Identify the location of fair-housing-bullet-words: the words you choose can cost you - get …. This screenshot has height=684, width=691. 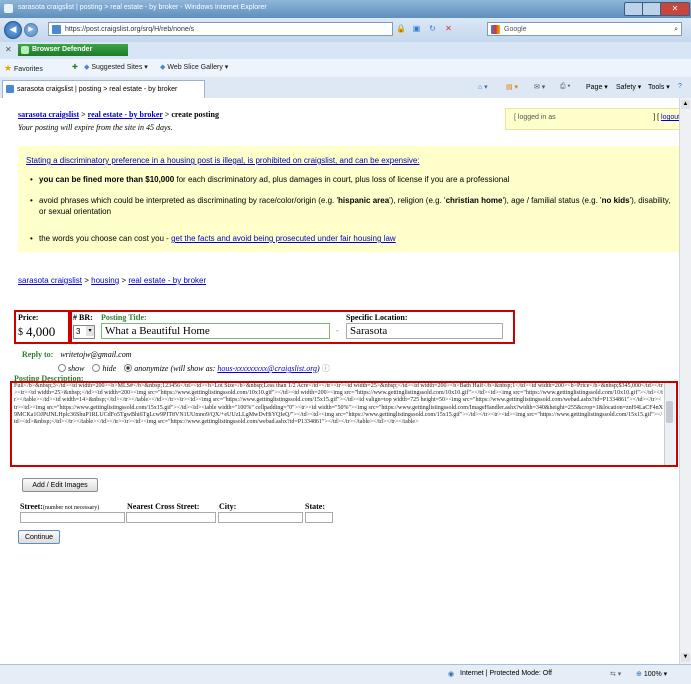
(354, 238).